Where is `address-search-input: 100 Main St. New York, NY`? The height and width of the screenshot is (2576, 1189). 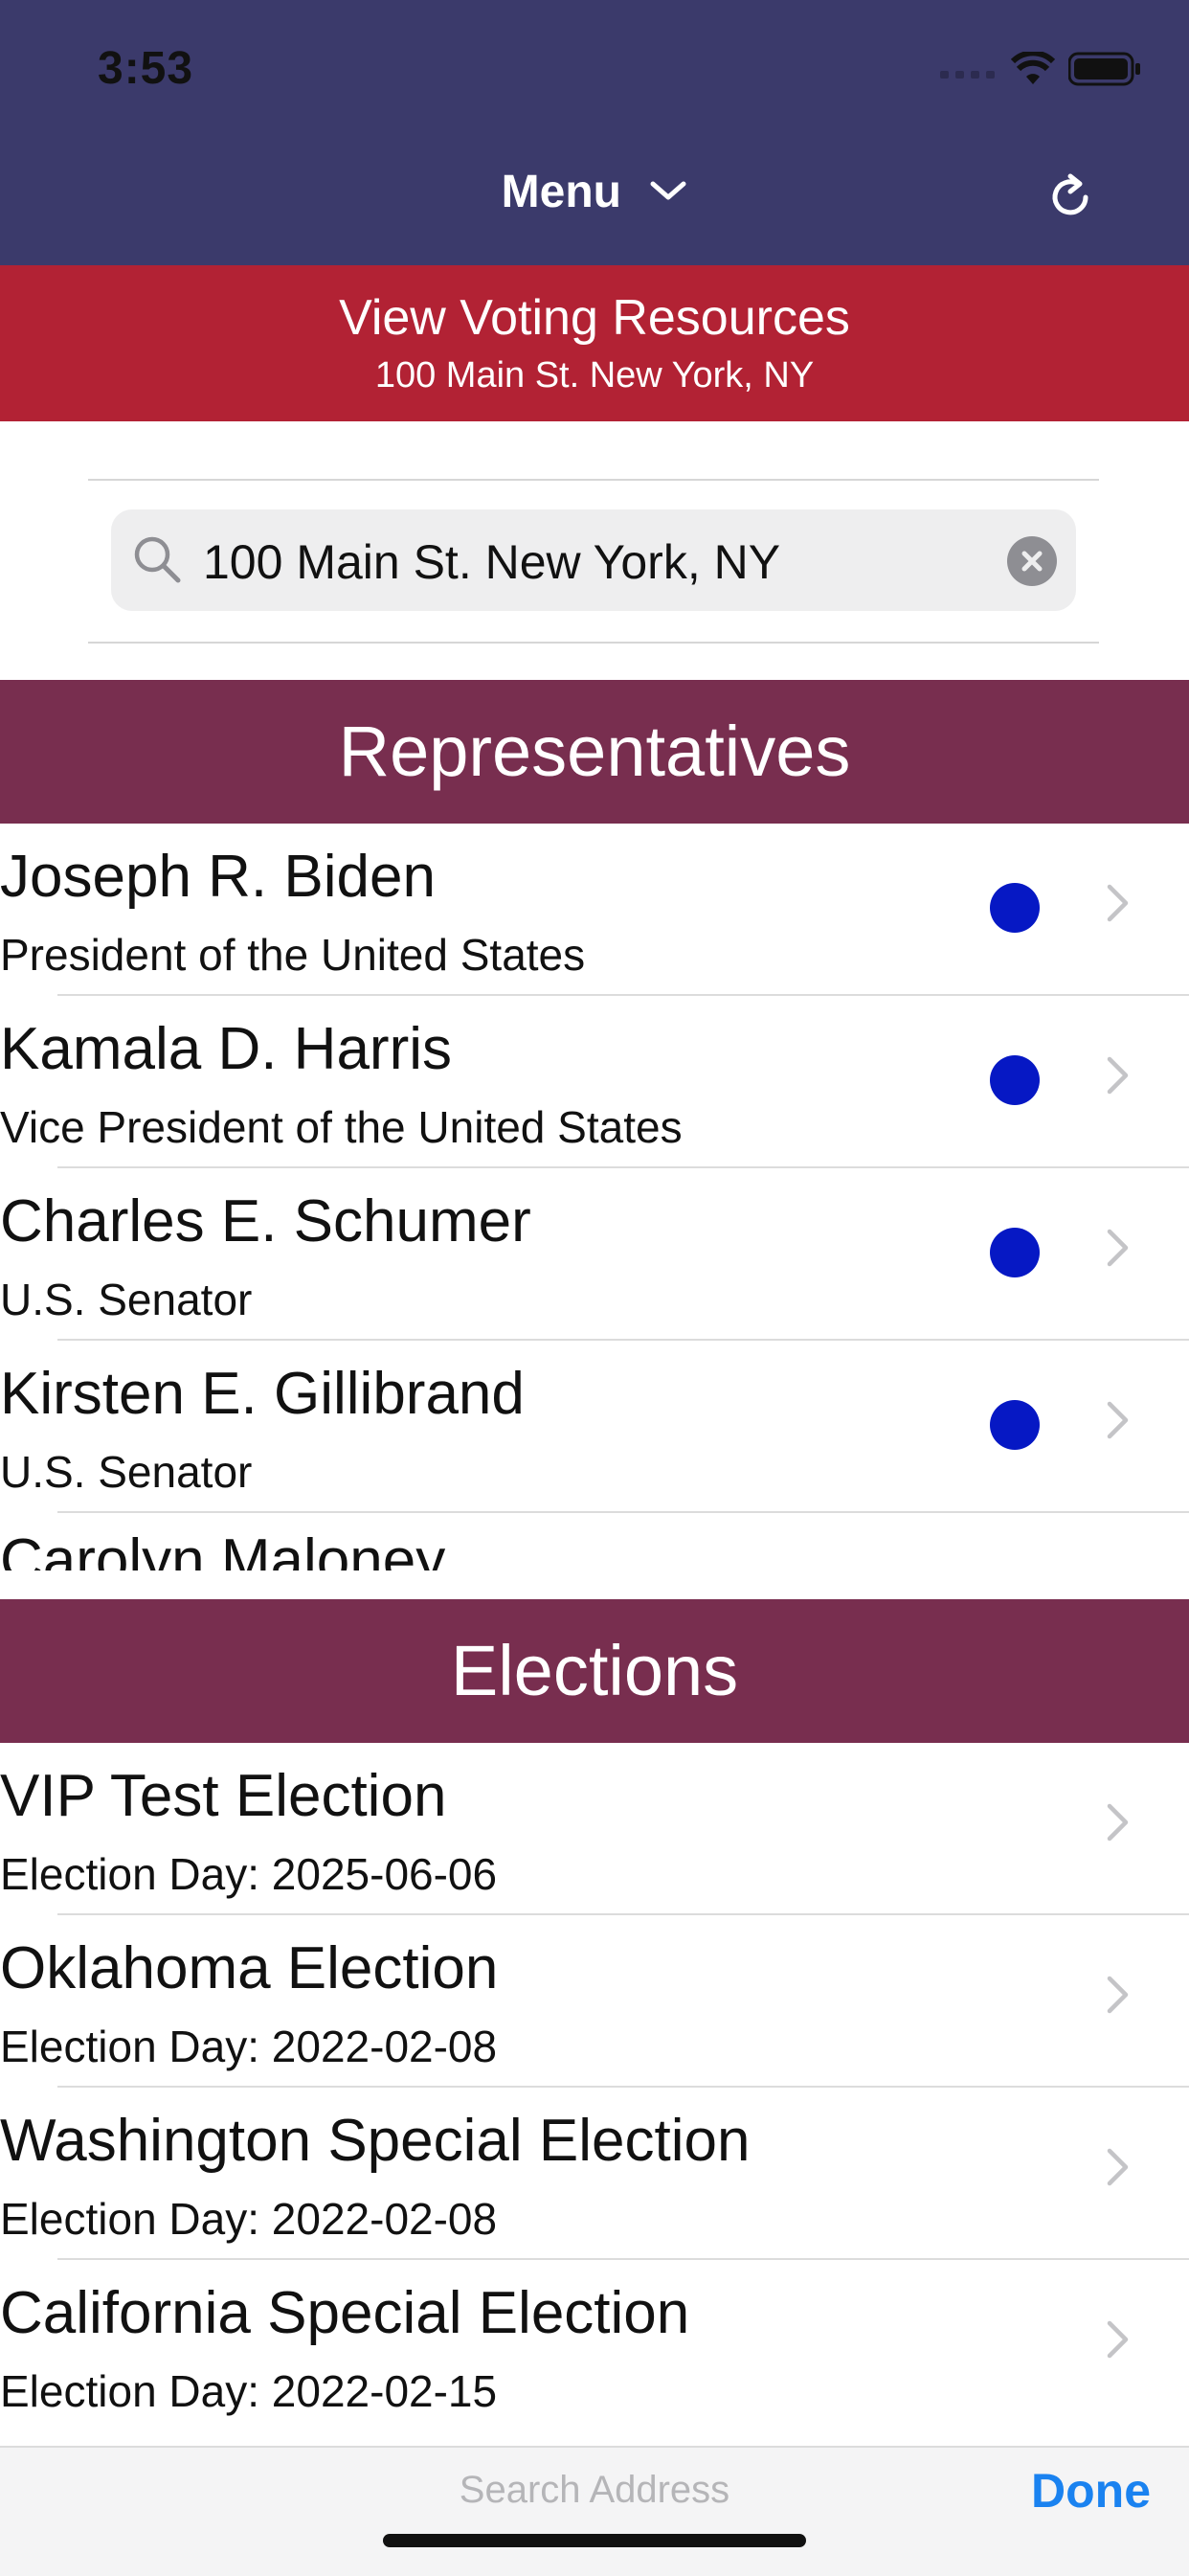
address-search-input: 100 Main St. New York, NY is located at coordinates (593, 560).